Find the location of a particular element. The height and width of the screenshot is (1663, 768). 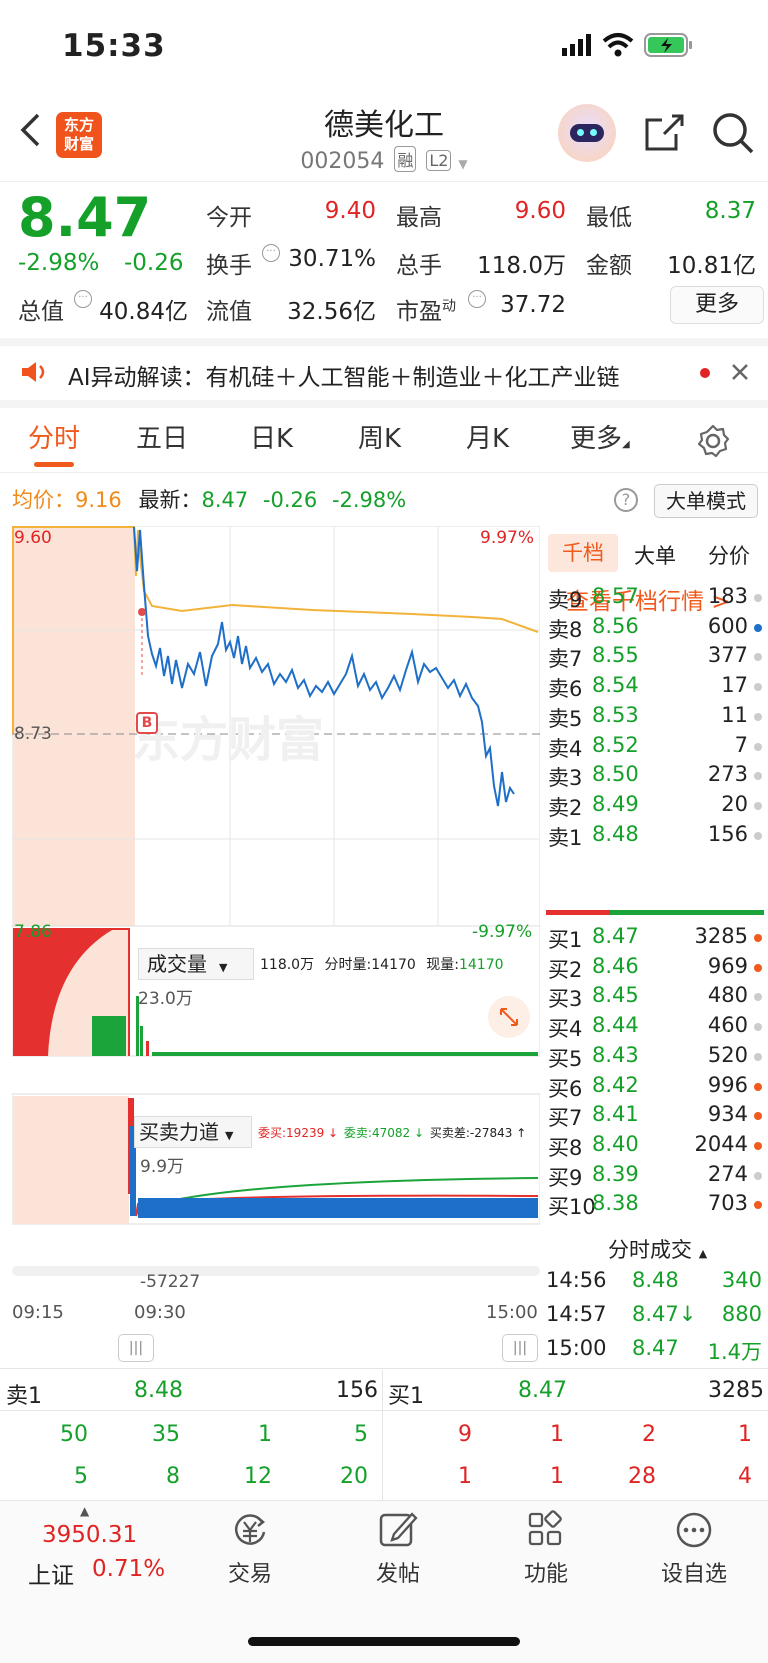

ask-row: 卖3 8.50 273 is located at coordinates (657, 777).